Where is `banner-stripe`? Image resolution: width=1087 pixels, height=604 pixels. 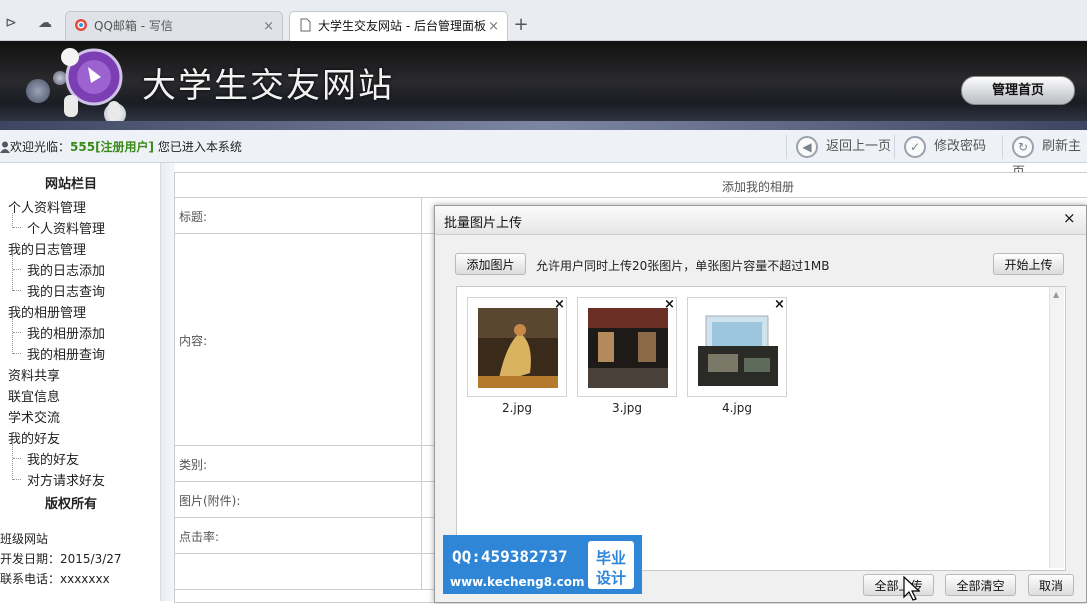
banner-stripe is located at coordinates (543, 125).